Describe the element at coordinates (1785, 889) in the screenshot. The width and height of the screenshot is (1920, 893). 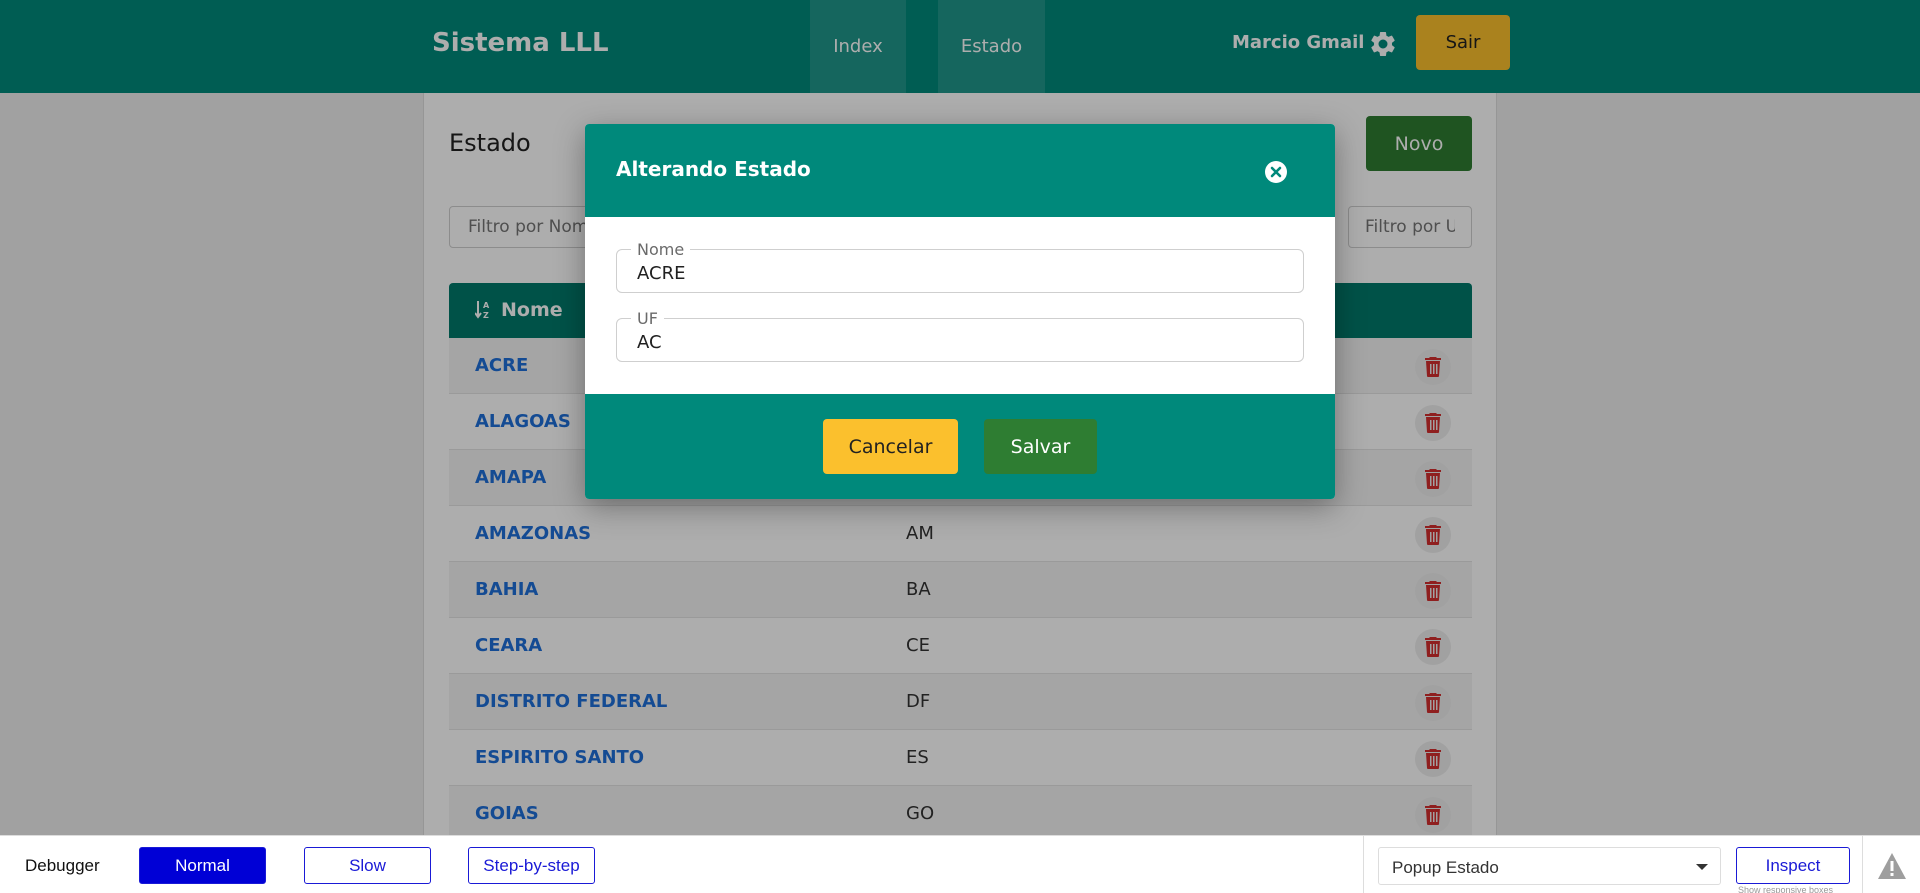
I see `responsive-boxes-hint: Show responsive boxes` at that location.